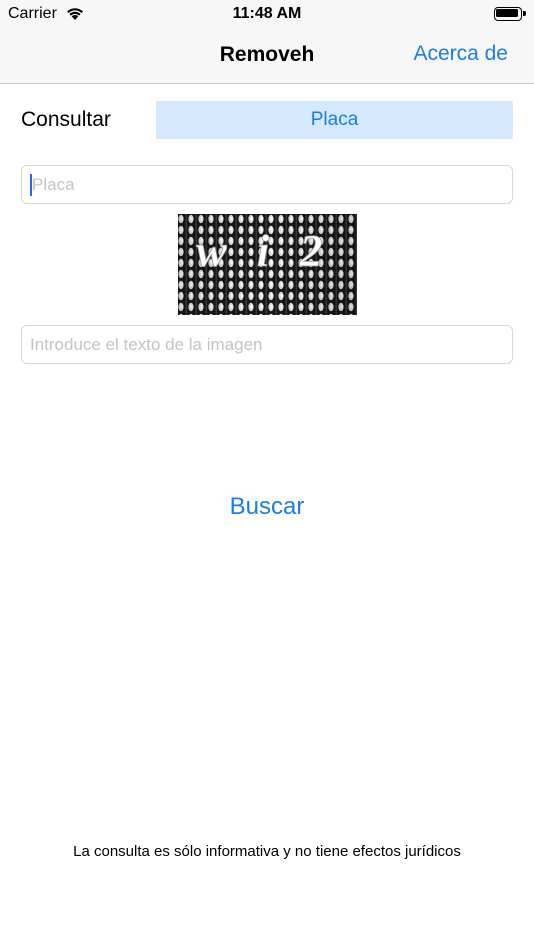 This screenshot has height=950, width=534. Describe the element at coordinates (267, 56) in the screenshot. I see `navigation-bar: Removeh Acerca de` at that location.